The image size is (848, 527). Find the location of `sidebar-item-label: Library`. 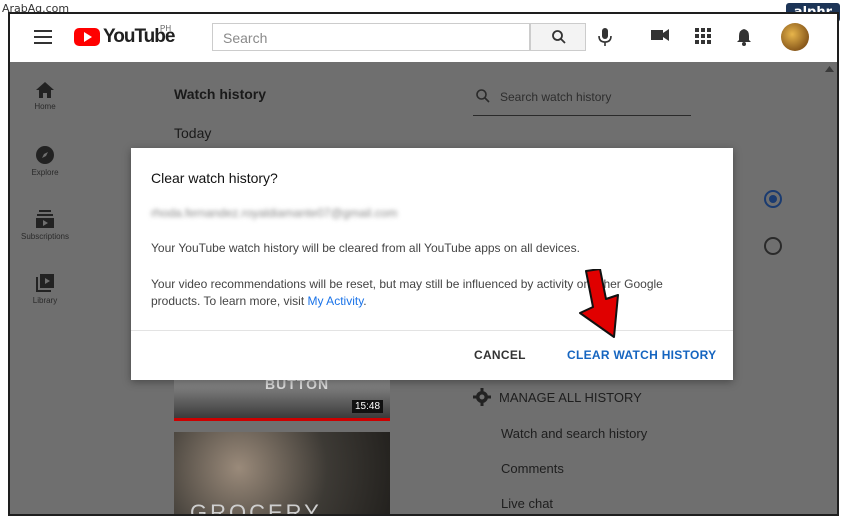

sidebar-item-label: Library is located at coordinates (45, 300).